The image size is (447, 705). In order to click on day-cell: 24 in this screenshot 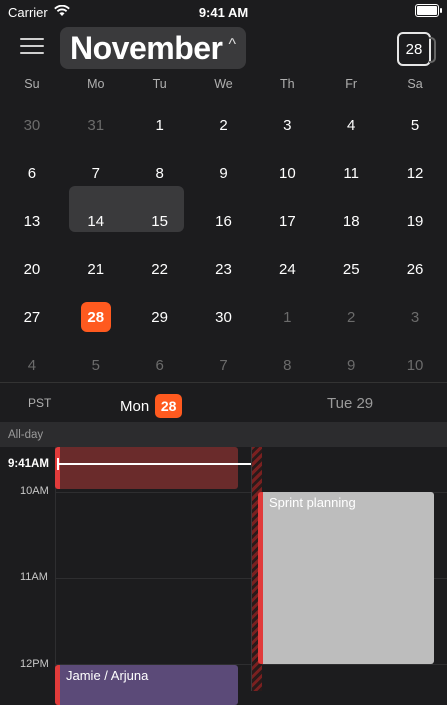, I will do `click(287, 269)`.